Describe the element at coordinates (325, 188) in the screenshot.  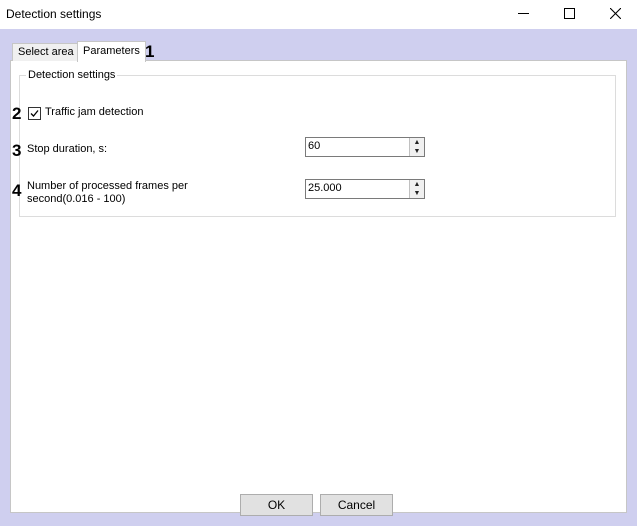
I see `frames-per-second-value: 25.000` at that location.